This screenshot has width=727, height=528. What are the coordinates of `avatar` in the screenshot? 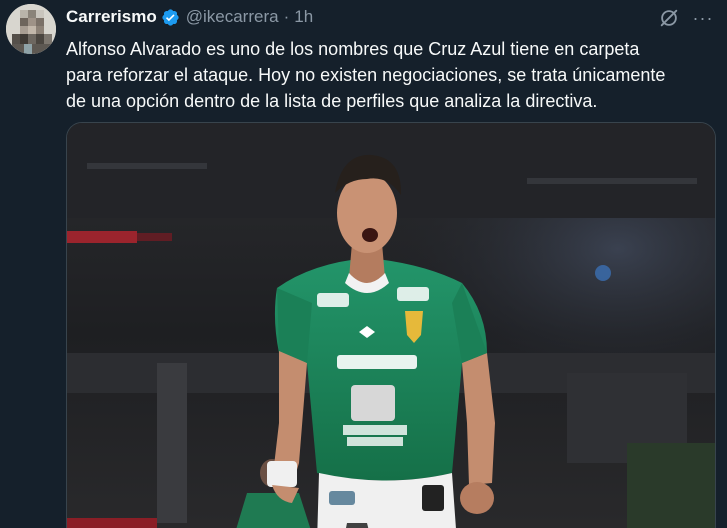 It's located at (31, 29).